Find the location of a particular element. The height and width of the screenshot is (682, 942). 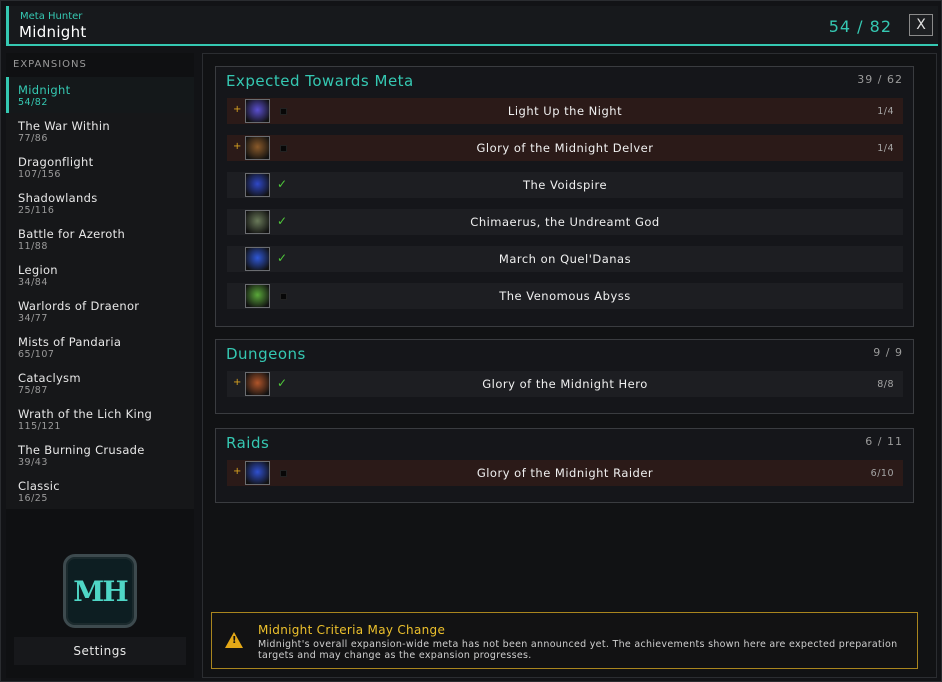

achievement-name: The Voidspire is located at coordinates (565, 185).